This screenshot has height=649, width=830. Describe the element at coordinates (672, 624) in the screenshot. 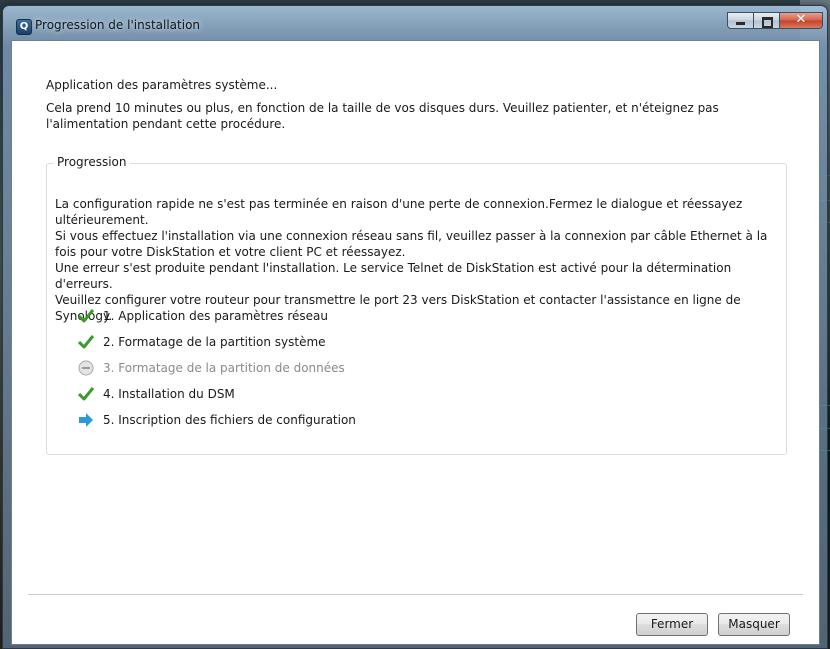

I see `close-button: Fermer` at that location.